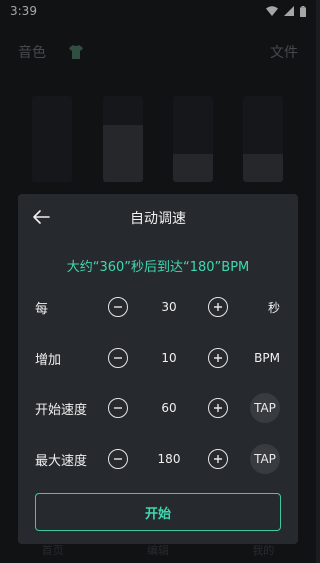 This screenshot has height=563, width=320. What do you see at coordinates (158, 307) in the screenshot?
I see `interval-row: 每 30 秒` at bounding box center [158, 307].